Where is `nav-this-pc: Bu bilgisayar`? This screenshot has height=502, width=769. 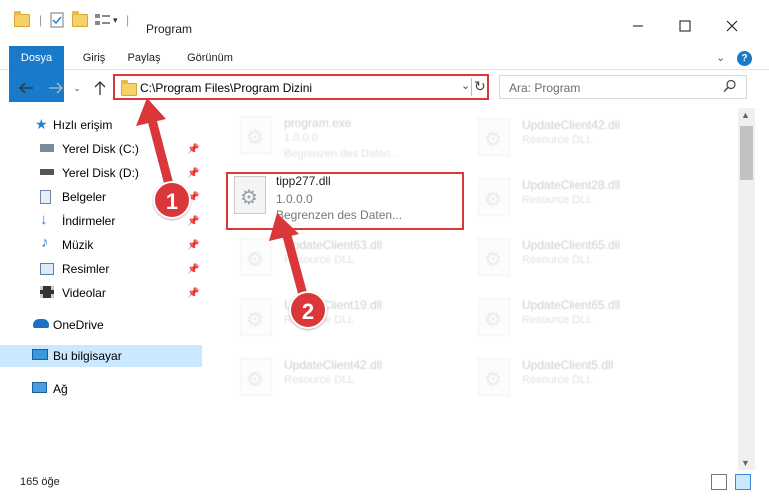
nav-this-pc: Bu bilgisayar is located at coordinates (101, 356).